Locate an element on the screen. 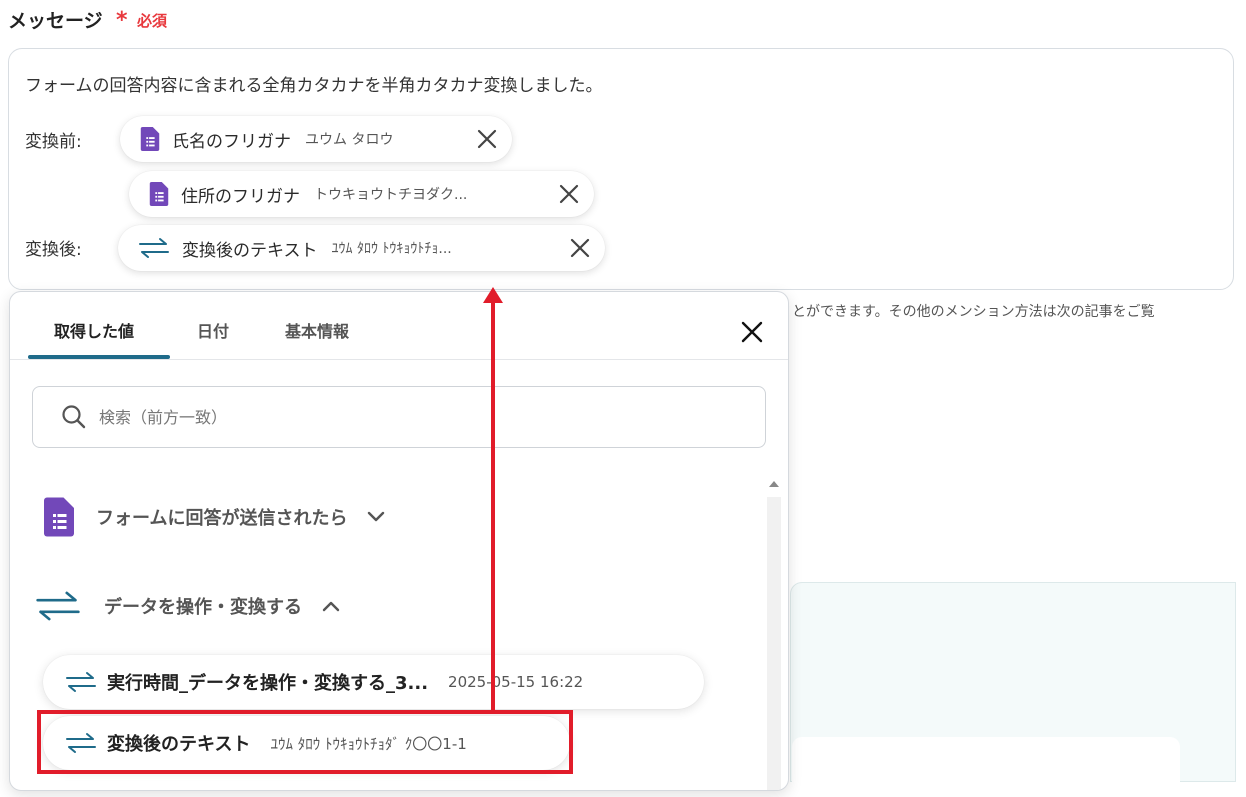 The image size is (1246, 797). chevron-down-icon is located at coordinates (376, 516).